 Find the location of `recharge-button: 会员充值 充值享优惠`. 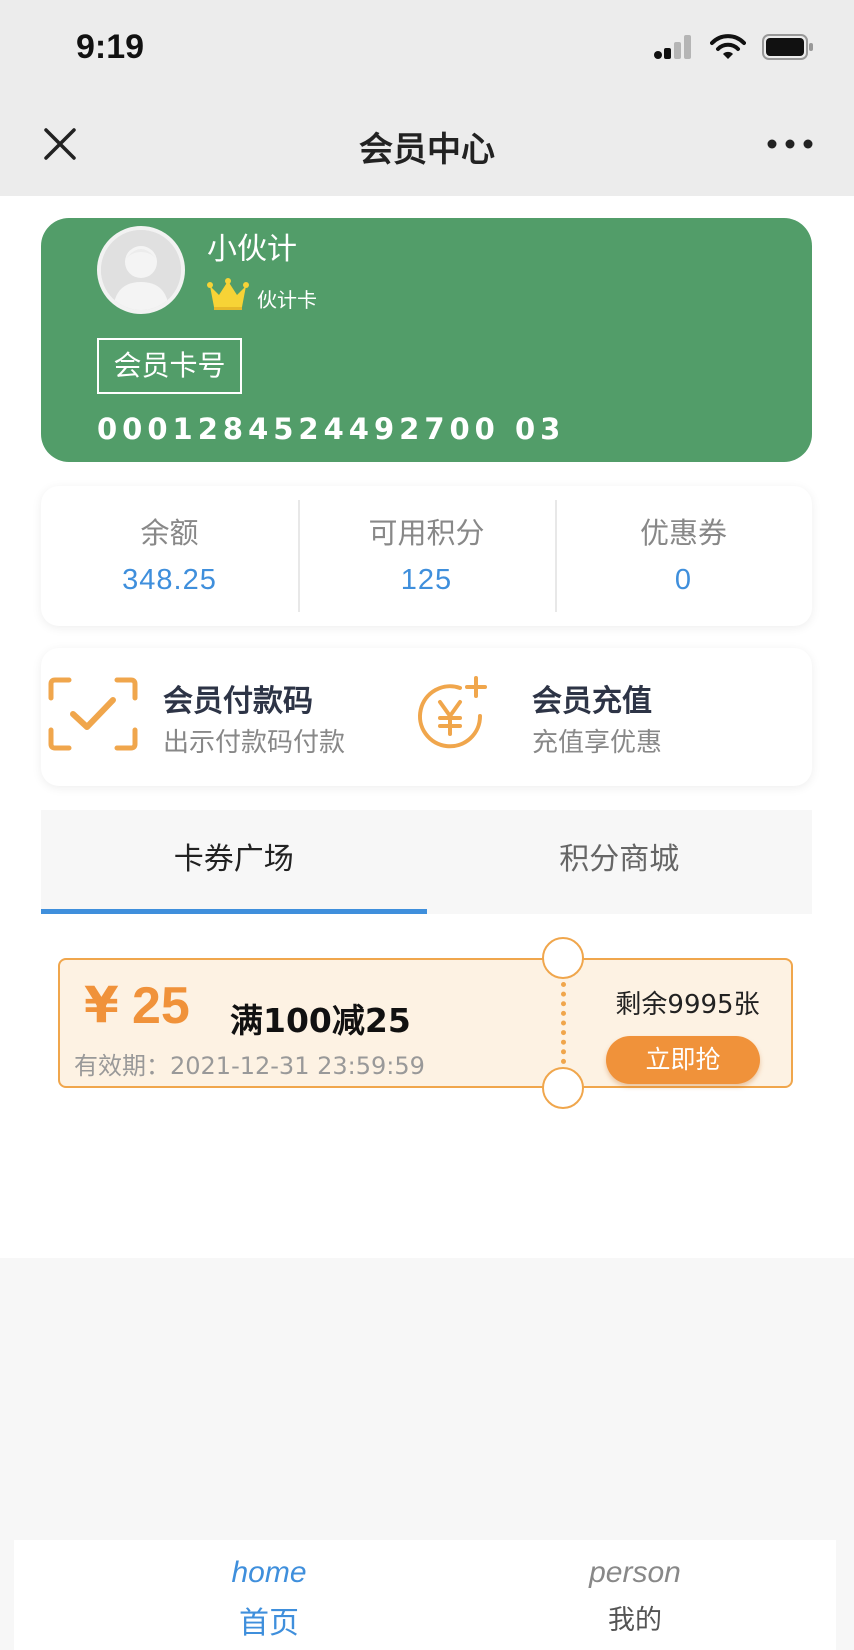

recharge-button: 会员充值 充值享优惠 is located at coordinates (615, 717).